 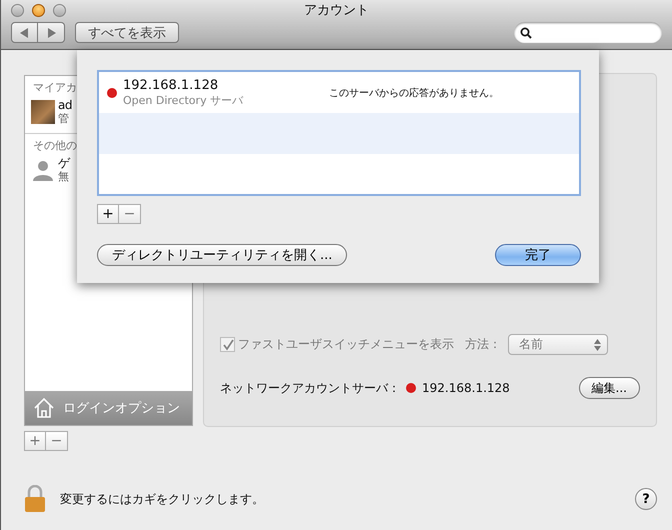 What do you see at coordinates (646, 499) in the screenshot?
I see `help-button: ?` at bounding box center [646, 499].